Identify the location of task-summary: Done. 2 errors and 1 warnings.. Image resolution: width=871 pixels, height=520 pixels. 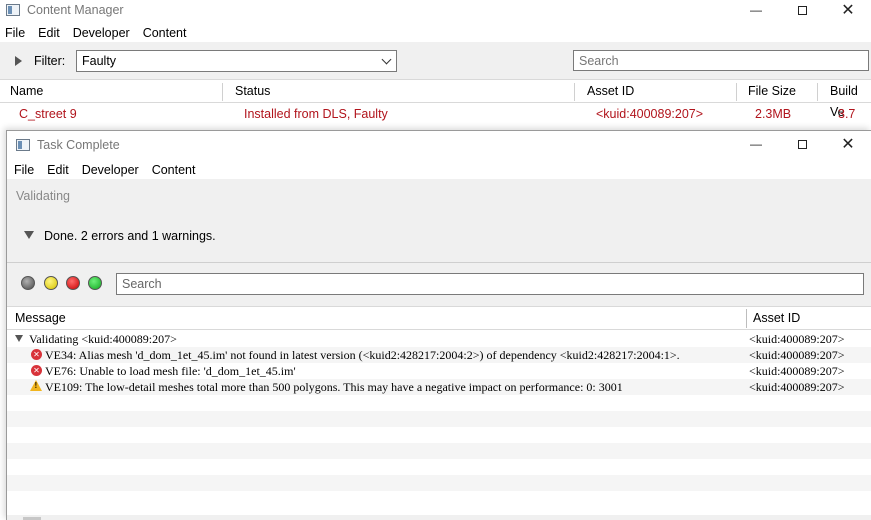
(130, 236).